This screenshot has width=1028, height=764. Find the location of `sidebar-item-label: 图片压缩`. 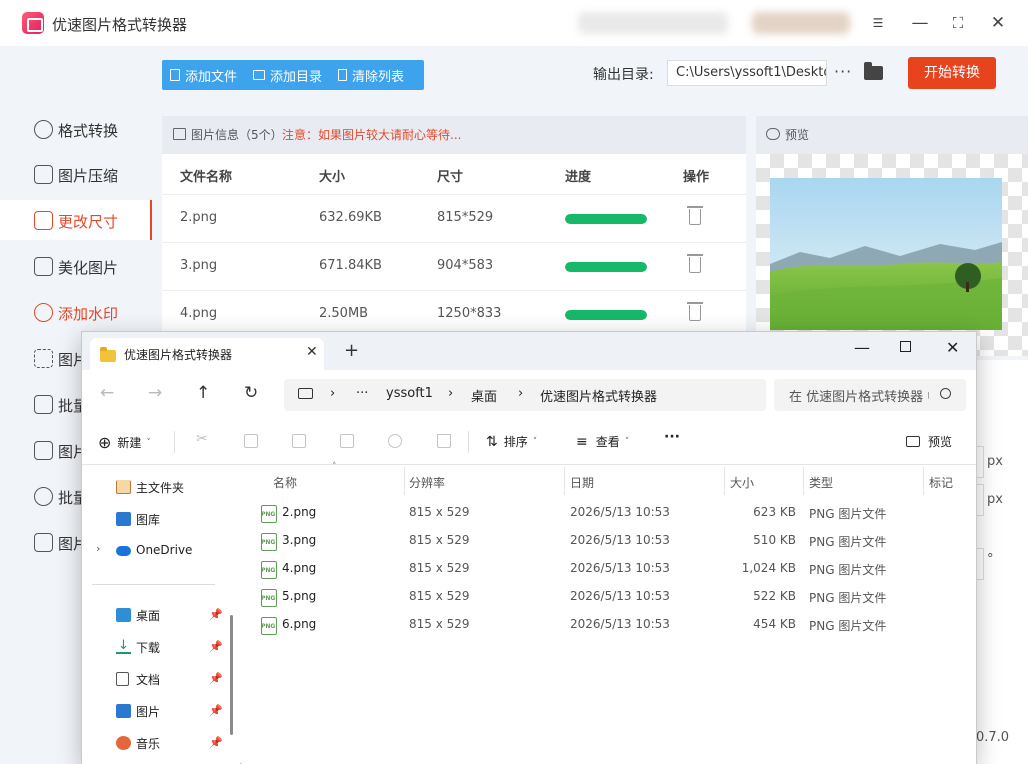

sidebar-item-label: 图片压缩 is located at coordinates (88, 176).